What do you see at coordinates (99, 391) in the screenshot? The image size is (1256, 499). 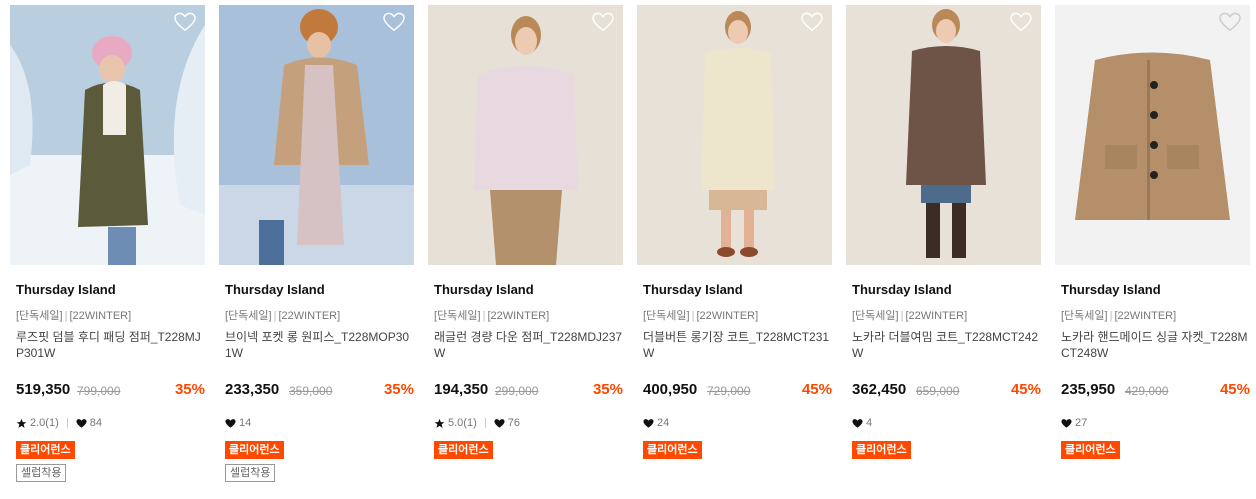 I see `original-price: 799,000` at bounding box center [99, 391].